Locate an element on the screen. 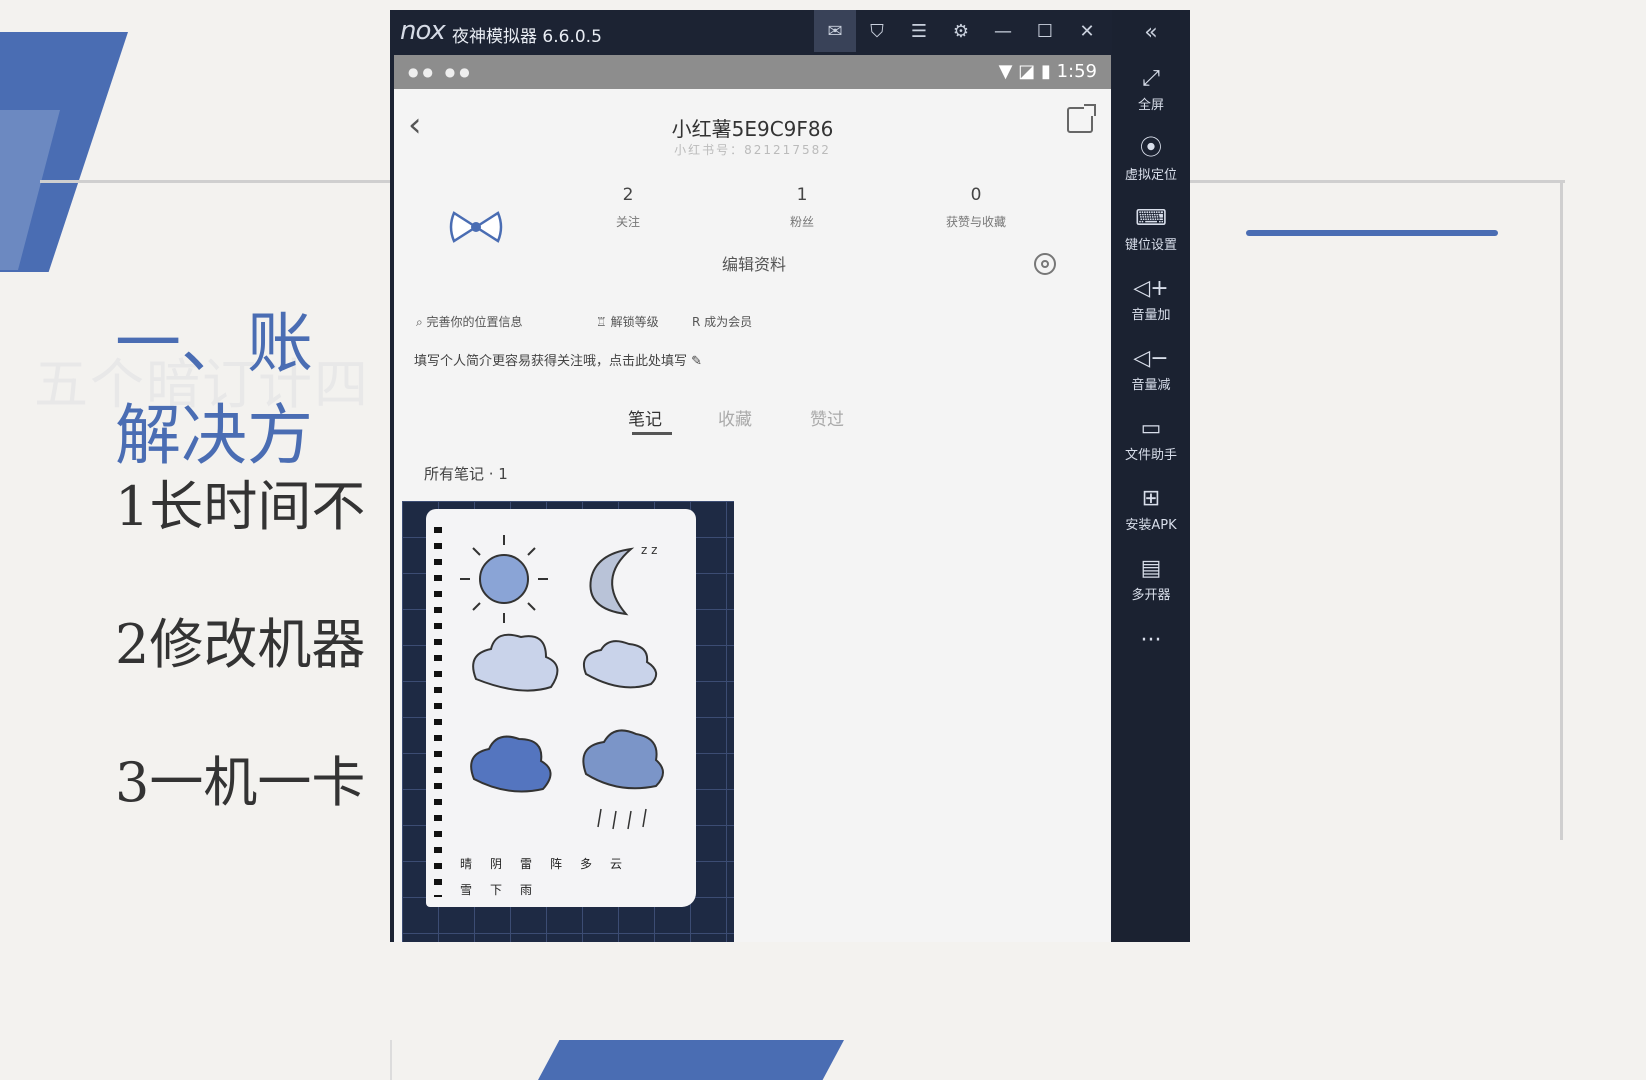 Image resolution: width=1646 pixels, height=1080 pixels. stat-likes-count: 0 is located at coordinates (976, 195).